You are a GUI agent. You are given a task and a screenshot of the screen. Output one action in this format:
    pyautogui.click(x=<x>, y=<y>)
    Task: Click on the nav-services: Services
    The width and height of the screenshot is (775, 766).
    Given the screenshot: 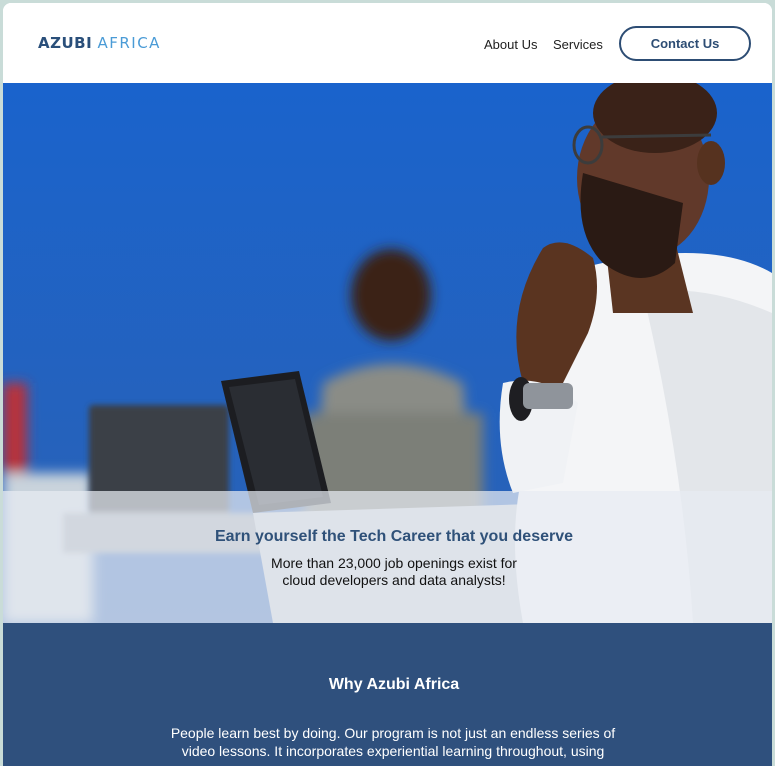 What is the action you would take?
    pyautogui.click(x=578, y=44)
    